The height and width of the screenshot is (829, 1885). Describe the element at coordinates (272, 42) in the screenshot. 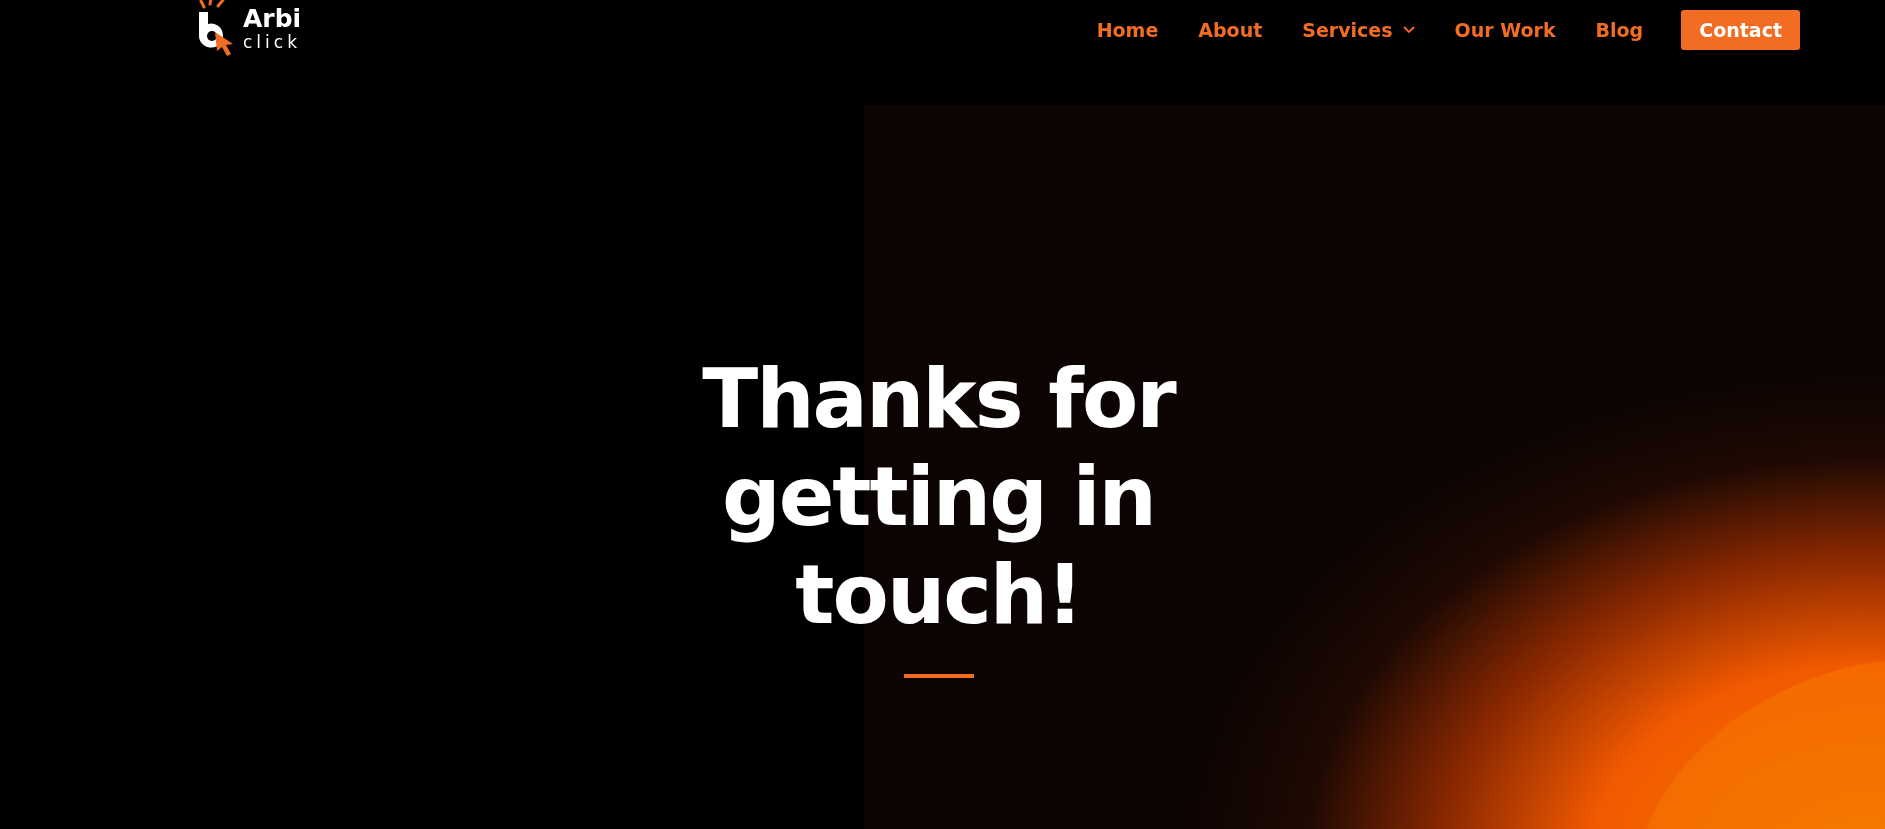

I see `logo-subtitle: click` at that location.